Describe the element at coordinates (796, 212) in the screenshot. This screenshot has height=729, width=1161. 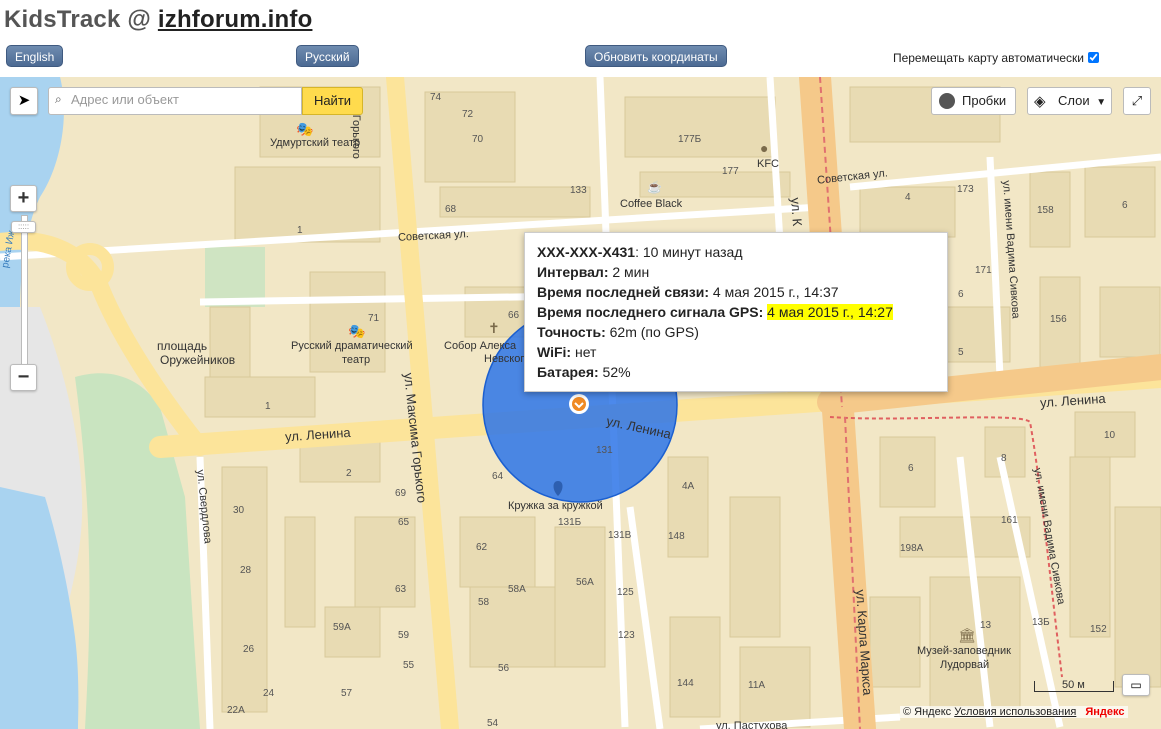
I see `label-karla-marksa-top: ул. К` at that location.